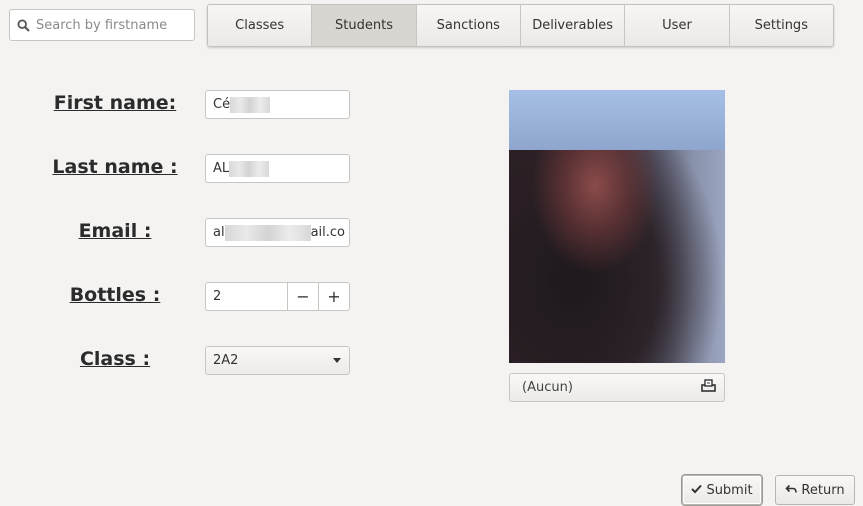 The width and height of the screenshot is (863, 506). What do you see at coordinates (617, 387) in the screenshot?
I see `photo-file-input: (Aucun)` at bounding box center [617, 387].